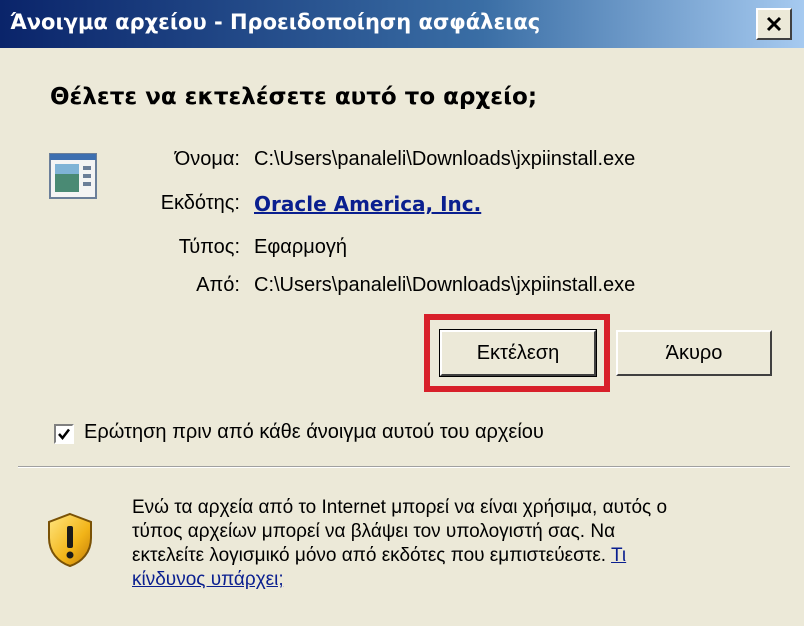 The image size is (804, 626). I want to click on publisher-link: Oracle America, Inc., so click(367, 204).